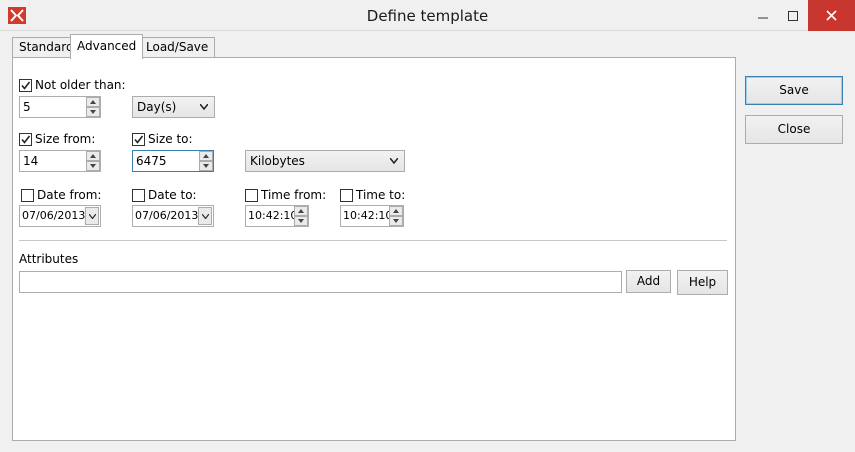  Describe the element at coordinates (251, 195) in the screenshot. I see `time-from-checkbox` at that location.